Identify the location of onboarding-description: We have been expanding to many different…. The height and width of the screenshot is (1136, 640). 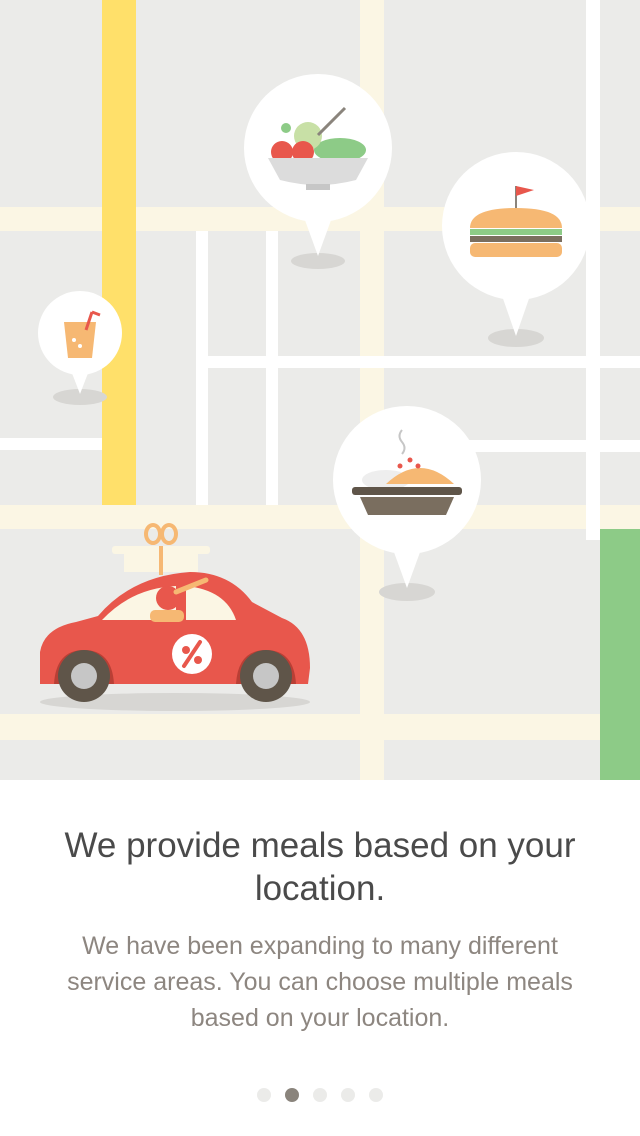
(320, 982).